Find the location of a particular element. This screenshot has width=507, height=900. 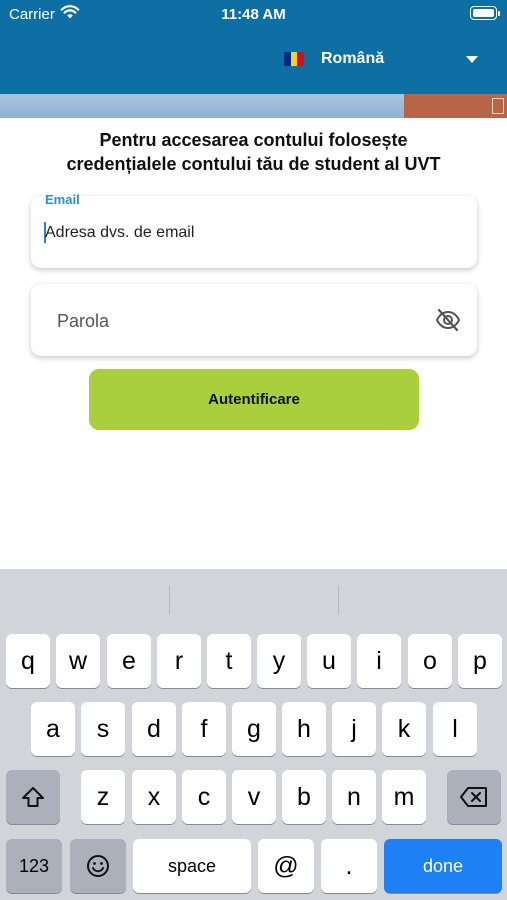

key-v: v is located at coordinates (254, 797).